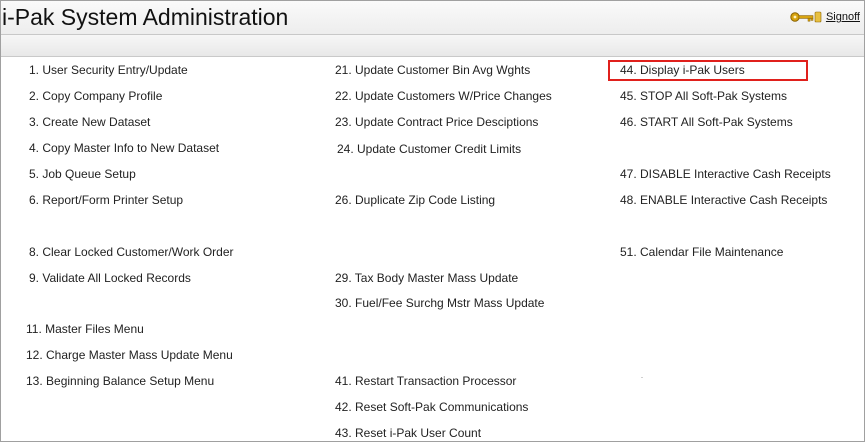 This screenshot has width=865, height=442. What do you see at coordinates (145, 17) in the screenshot?
I see `page-title: i-Pak System Administration` at bounding box center [145, 17].